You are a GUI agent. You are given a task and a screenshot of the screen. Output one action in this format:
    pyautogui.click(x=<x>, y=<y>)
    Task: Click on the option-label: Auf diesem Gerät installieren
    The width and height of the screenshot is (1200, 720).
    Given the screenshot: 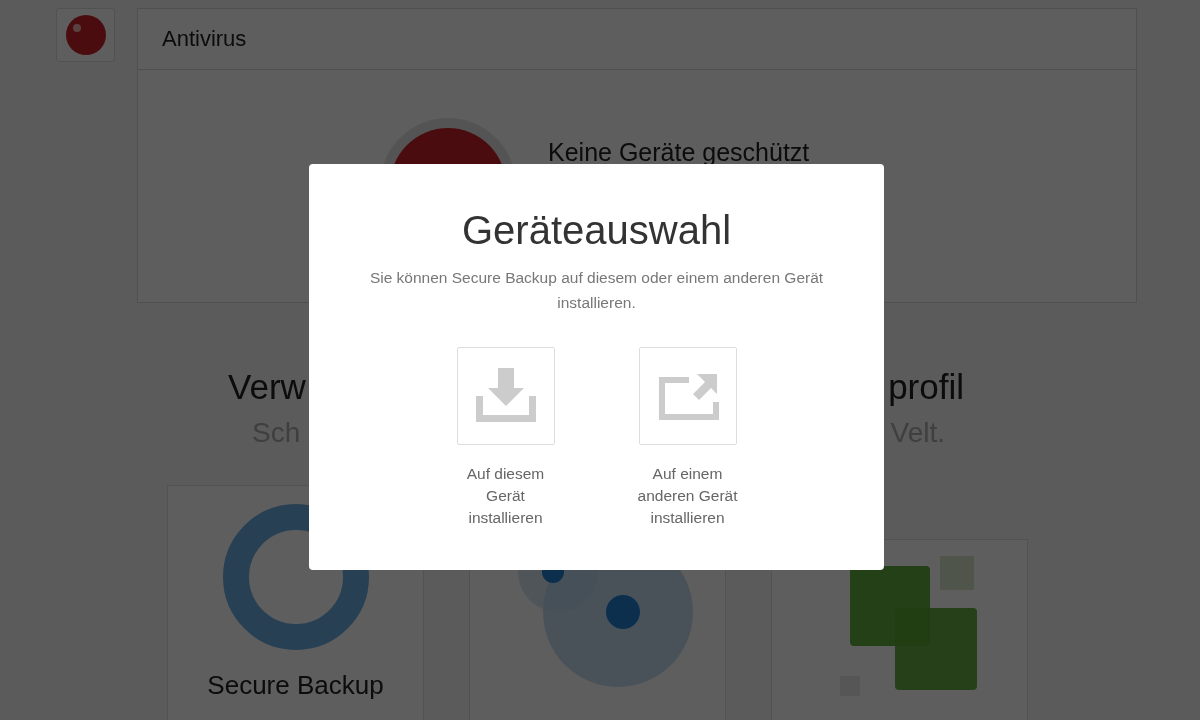 What is the action you would take?
    pyautogui.click(x=505, y=496)
    